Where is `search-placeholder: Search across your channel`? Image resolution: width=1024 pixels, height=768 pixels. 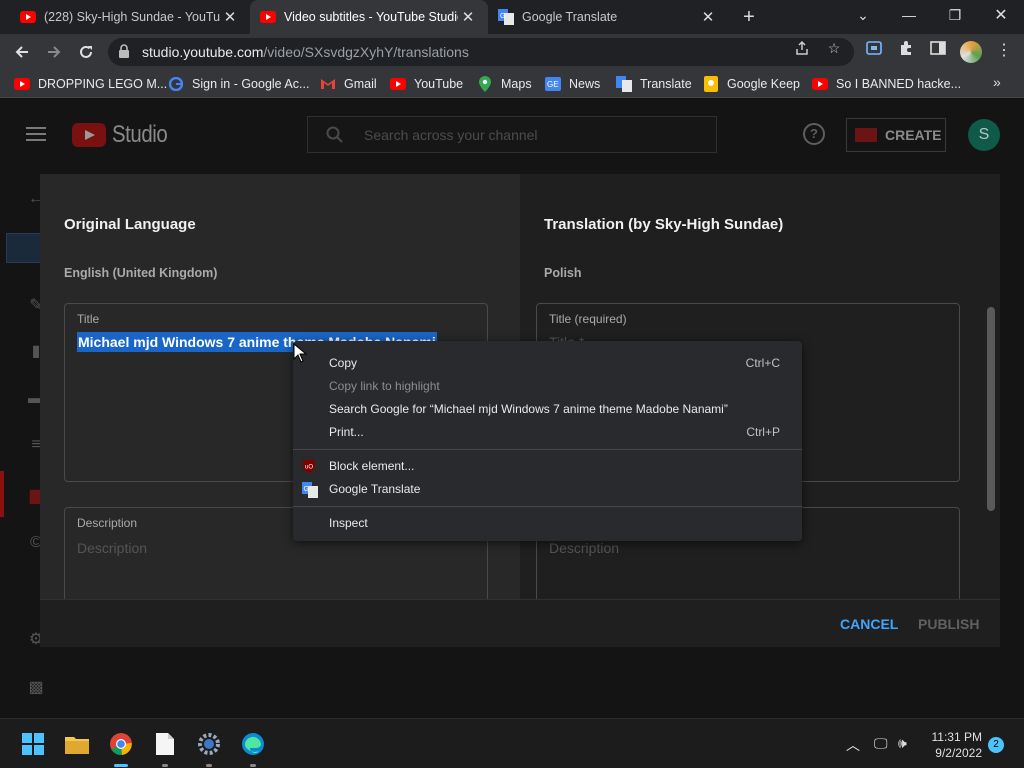
search-placeholder: Search across your channel is located at coordinates (451, 135).